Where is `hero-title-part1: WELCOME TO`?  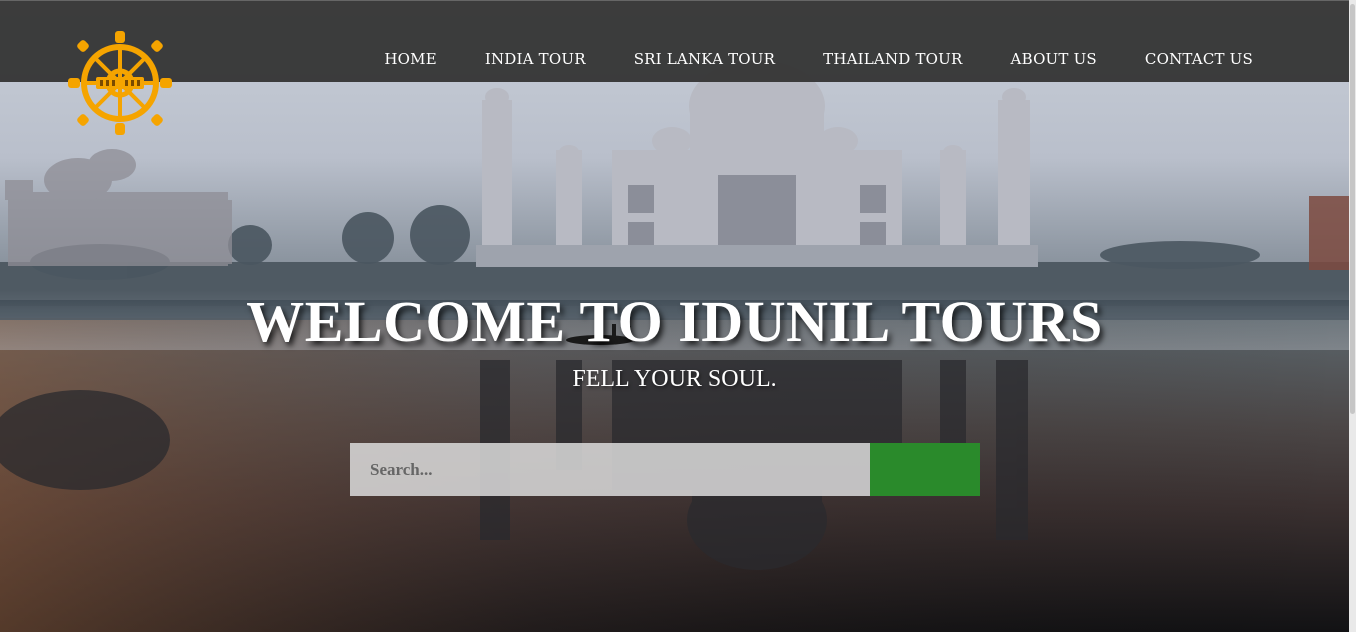
hero-title-part1: WELCOME TO is located at coordinates (462, 321).